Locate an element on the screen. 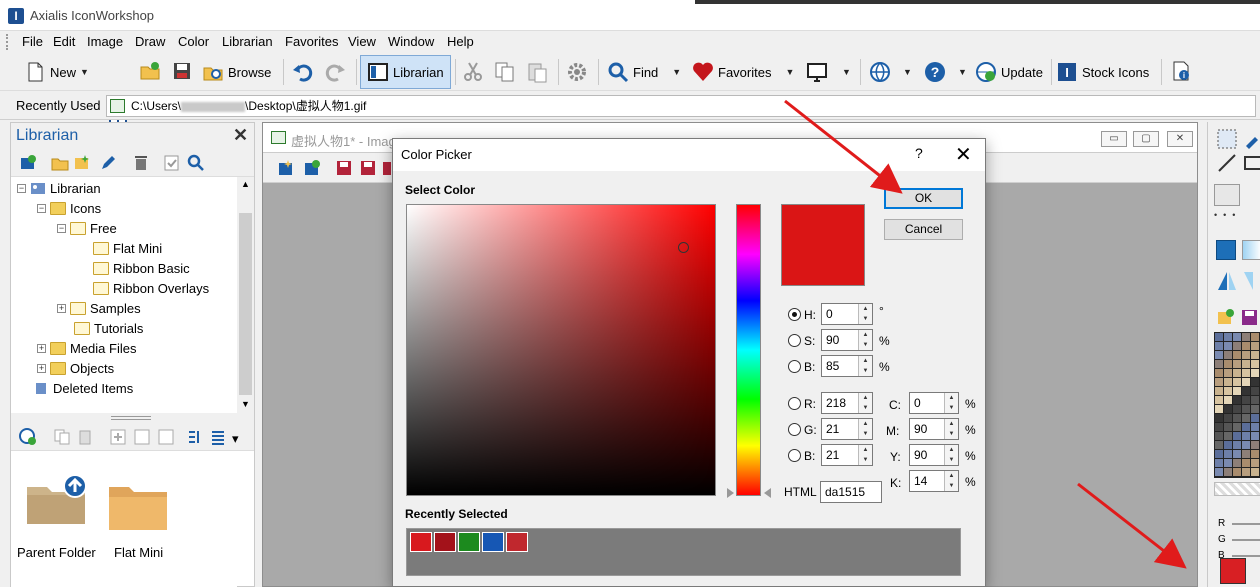 The image size is (1260, 587). web-dropdown-icon: ▼ is located at coordinates (907, 72).